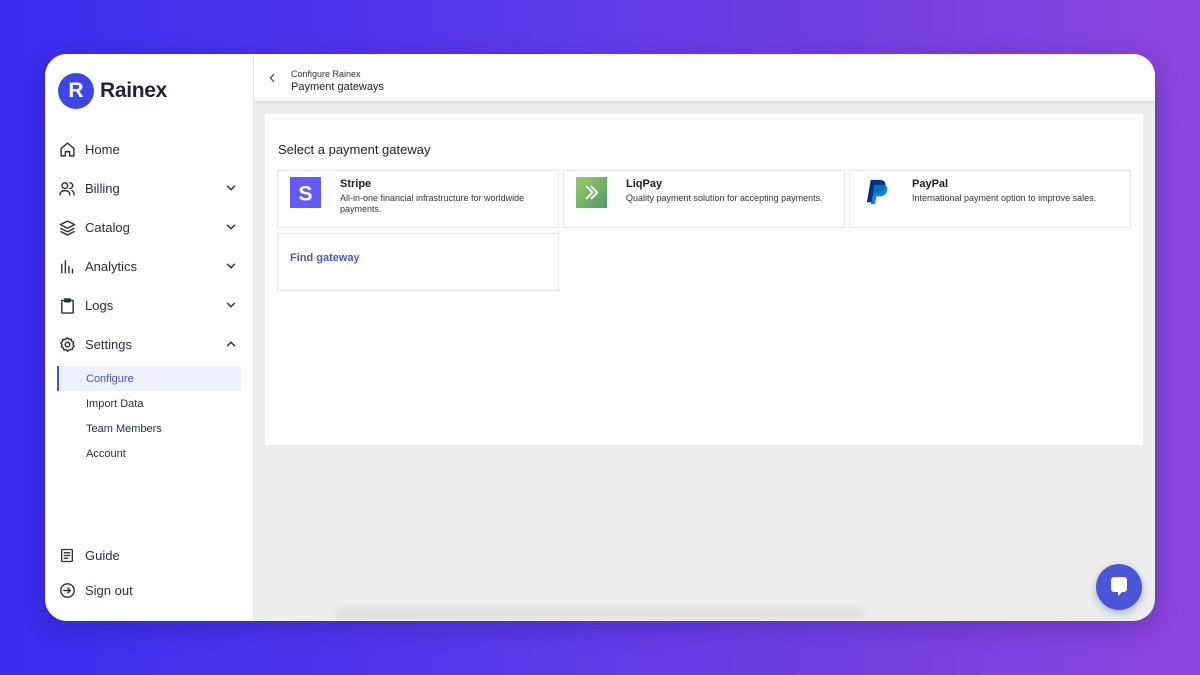 This screenshot has width=1200, height=675. What do you see at coordinates (149, 555) in the screenshot?
I see `sidebar-item-guide: Guide` at bounding box center [149, 555].